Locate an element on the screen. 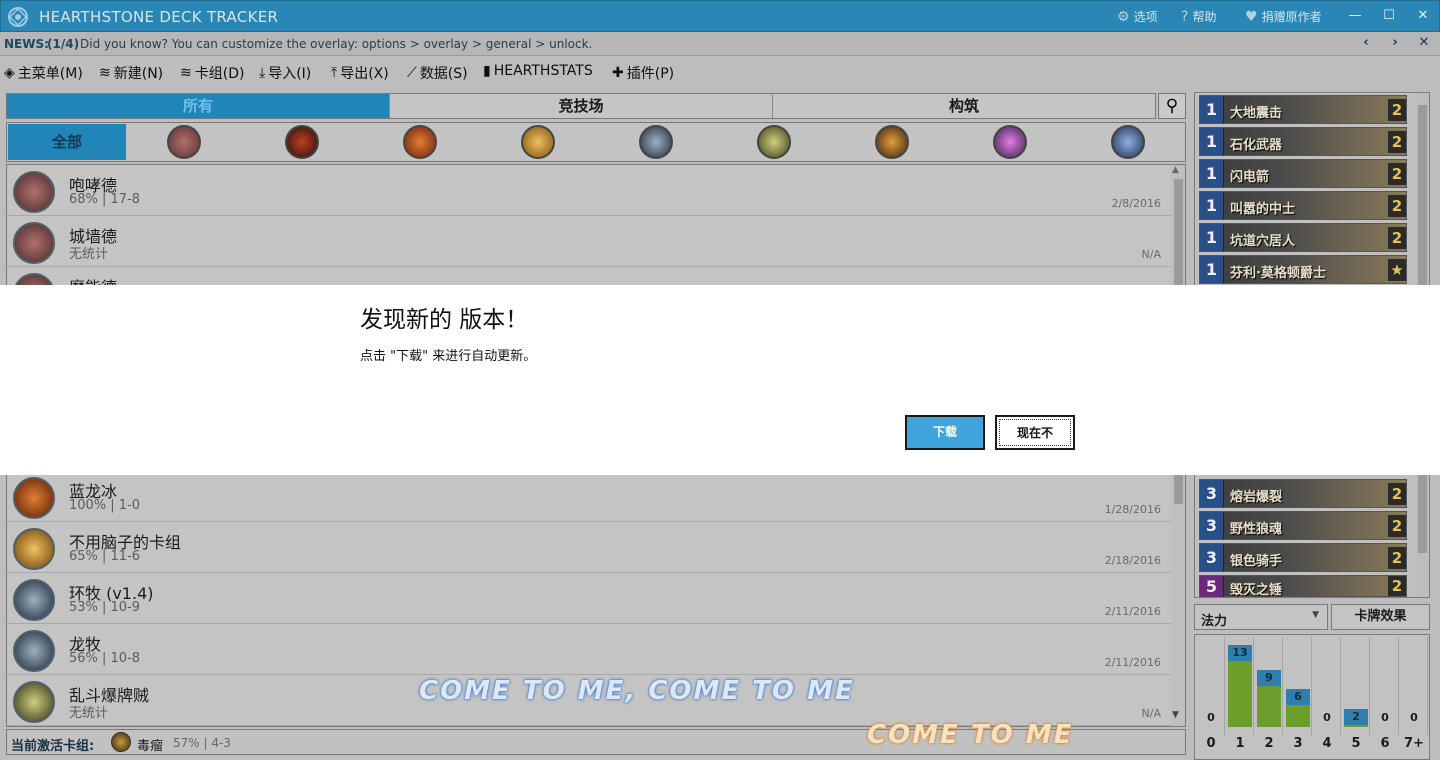 The width and height of the screenshot is (1440, 760). menu-import: ⤓ 导入(I) is located at coordinates (285, 73).